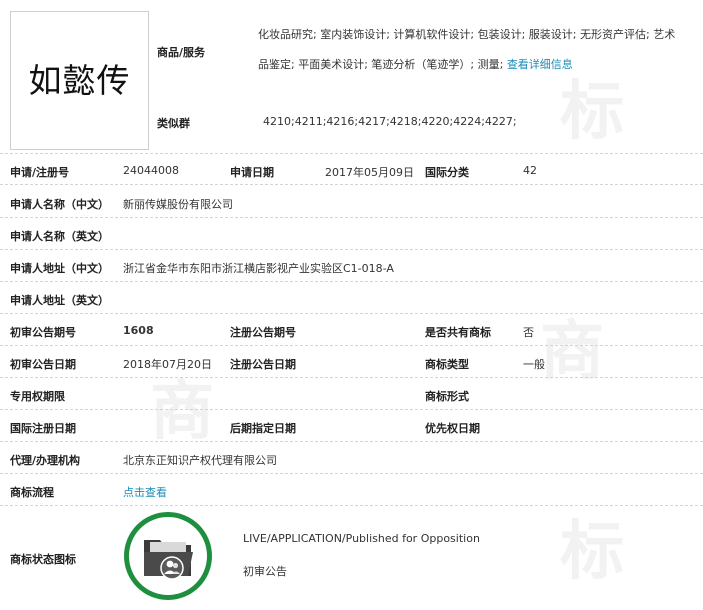 This screenshot has width=703, height=610. What do you see at coordinates (381, 64) in the screenshot?
I see `goods-services-text: 品鉴定; 平面美术设计; 笔迹分析（笔迹学）; 测量;` at bounding box center [381, 64].